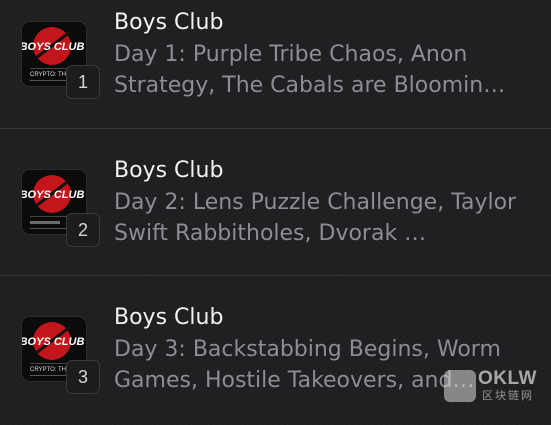 This screenshot has height=425, width=551. What do you see at coordinates (83, 230) in the screenshot?
I see `episode-index-badge: 2` at bounding box center [83, 230].